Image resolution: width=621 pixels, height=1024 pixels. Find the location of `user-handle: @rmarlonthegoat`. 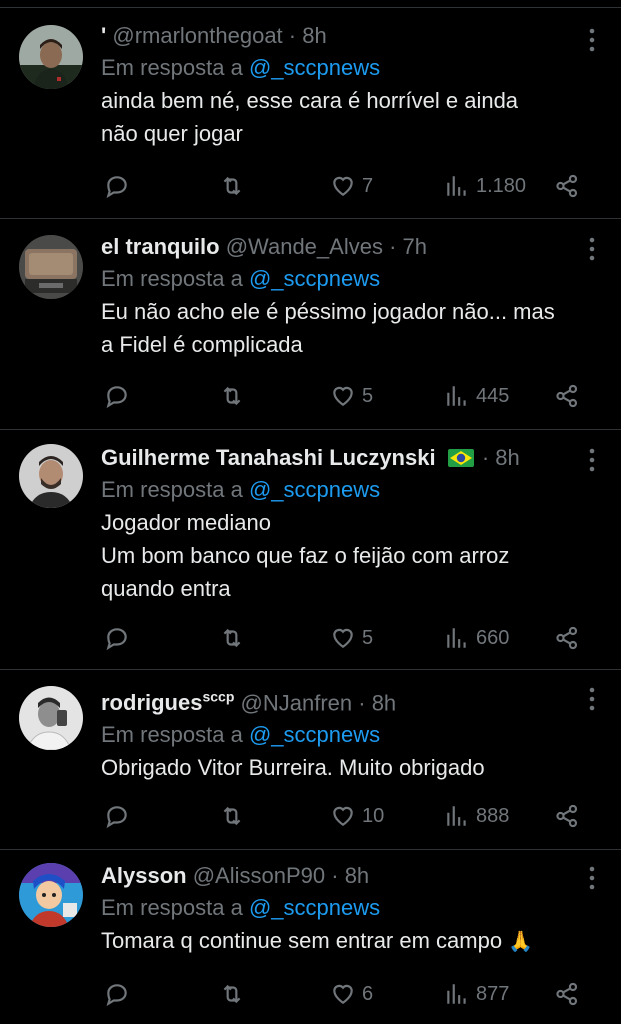

user-handle: @rmarlonthegoat is located at coordinates (197, 35).